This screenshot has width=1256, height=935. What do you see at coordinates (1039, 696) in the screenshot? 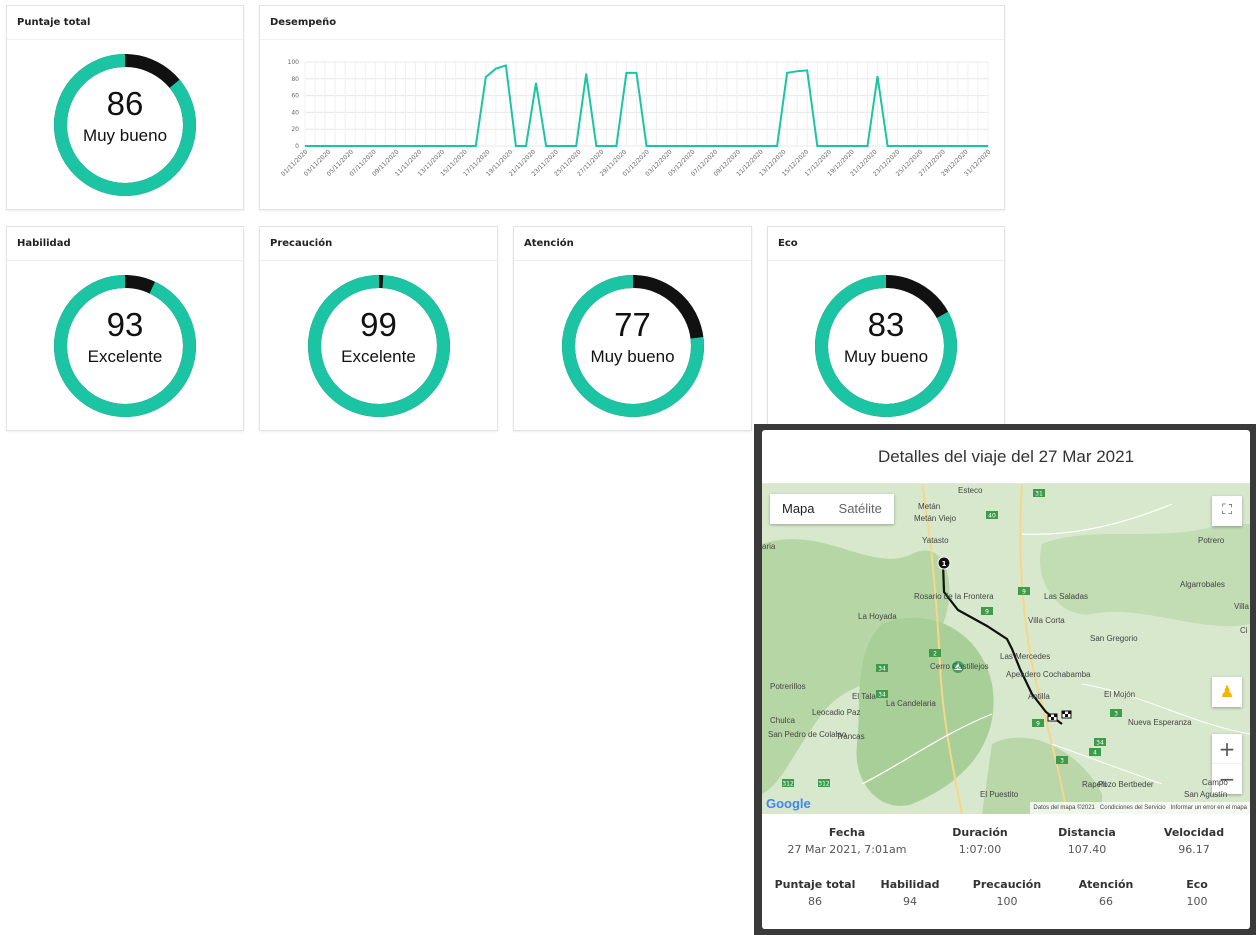
I see `map-place-label: Antilla` at bounding box center [1039, 696].